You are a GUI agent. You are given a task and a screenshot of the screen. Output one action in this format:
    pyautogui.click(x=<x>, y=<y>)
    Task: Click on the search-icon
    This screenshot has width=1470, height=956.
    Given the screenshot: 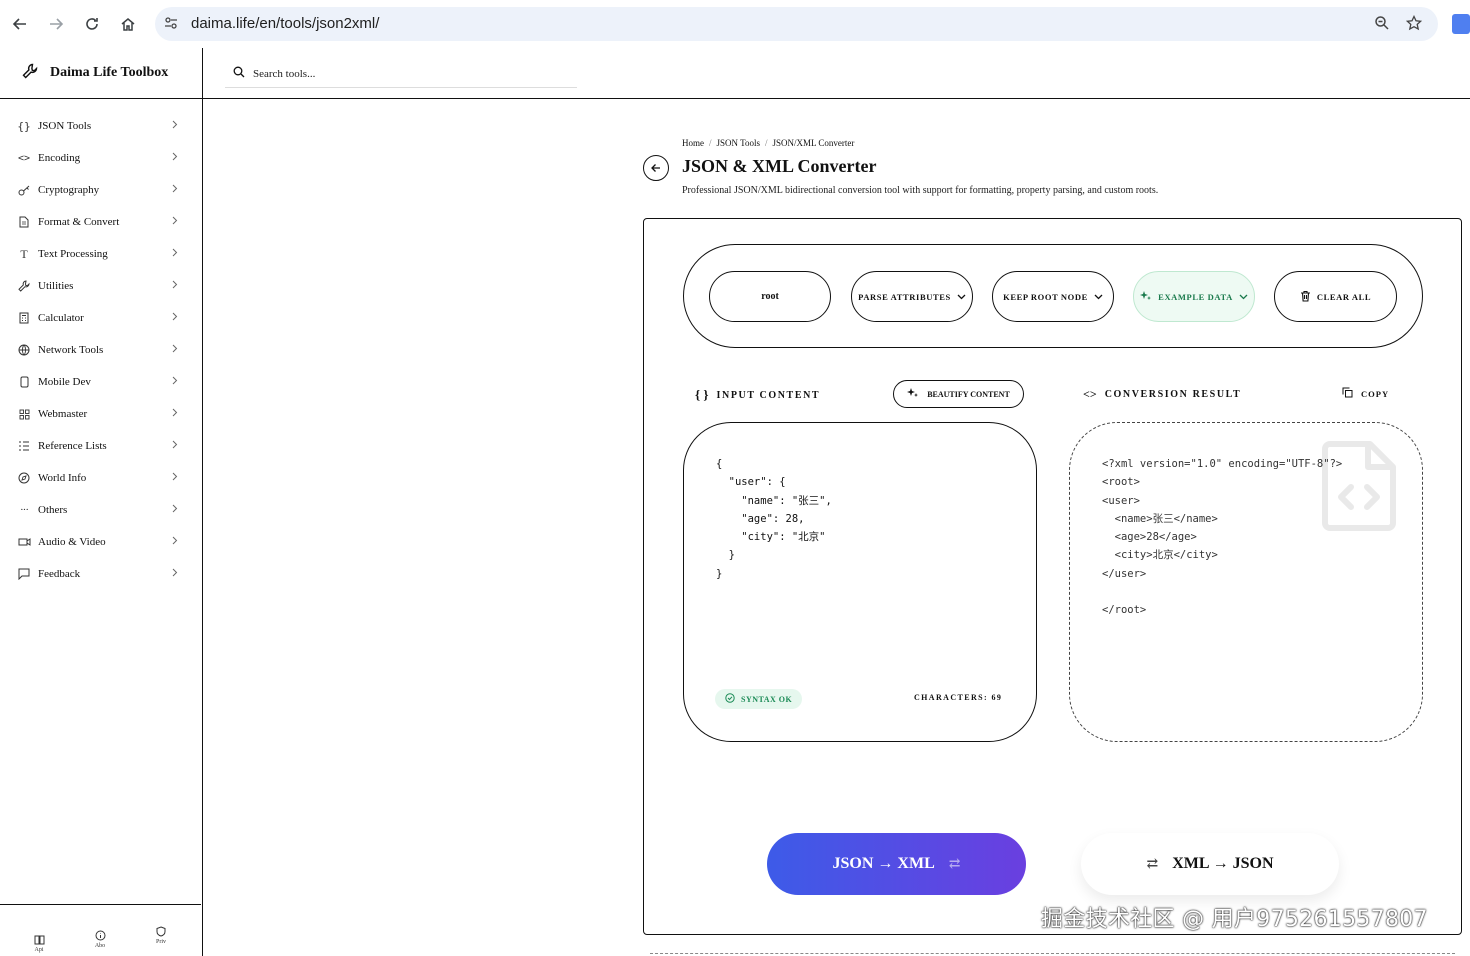 What is the action you would take?
    pyautogui.click(x=239, y=74)
    